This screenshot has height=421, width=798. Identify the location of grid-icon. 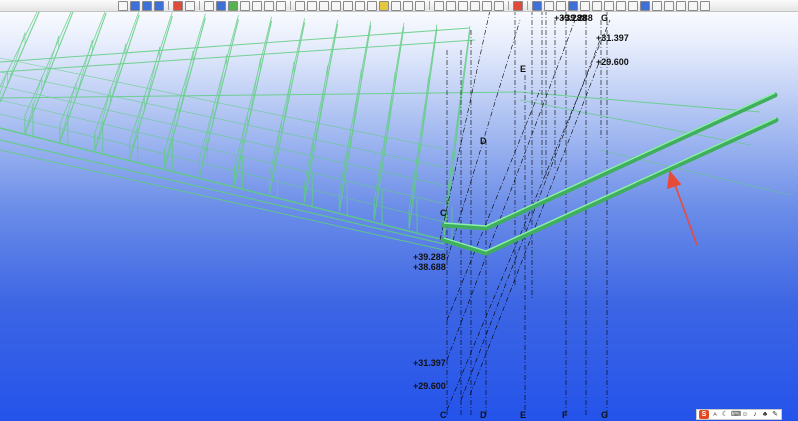
(312, 5).